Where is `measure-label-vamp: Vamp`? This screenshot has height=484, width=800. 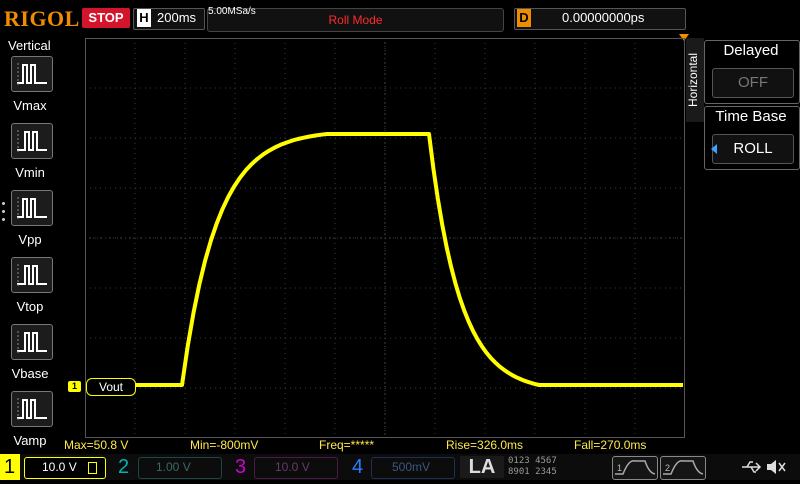 measure-label-vamp: Vamp is located at coordinates (30, 440).